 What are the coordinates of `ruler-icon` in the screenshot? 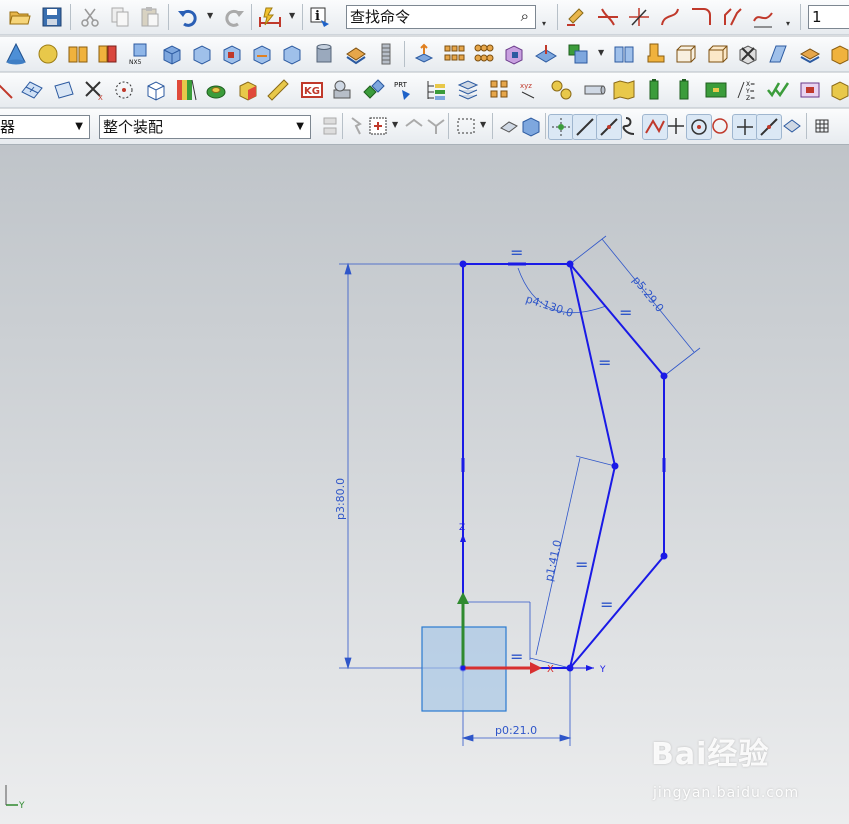 It's located at (278, 90).